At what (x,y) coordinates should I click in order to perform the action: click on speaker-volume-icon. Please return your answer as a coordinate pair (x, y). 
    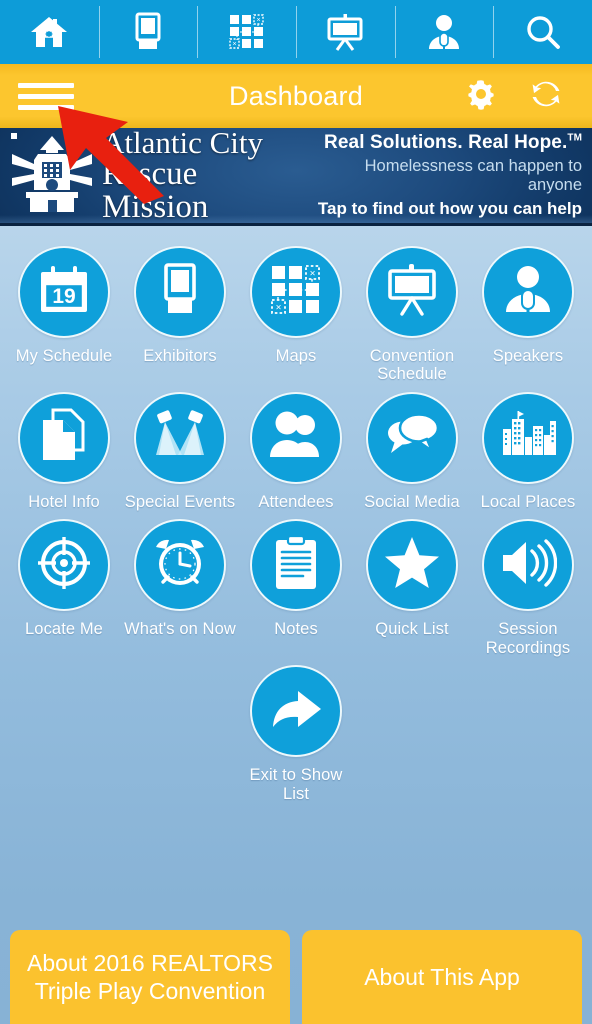
    Looking at the image, I should click on (528, 565).